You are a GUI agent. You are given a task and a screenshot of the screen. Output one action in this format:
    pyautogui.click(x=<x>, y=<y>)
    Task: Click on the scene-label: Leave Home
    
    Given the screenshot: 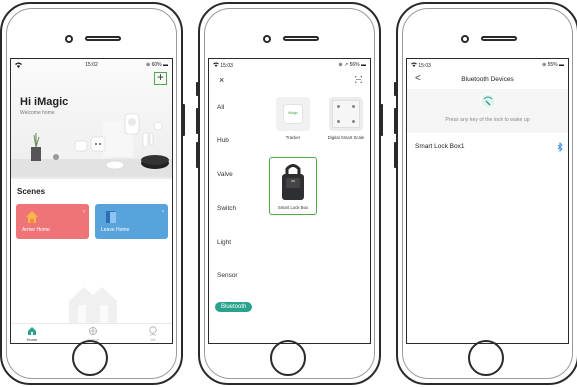 What is the action you would take?
    pyautogui.click(x=115, y=230)
    